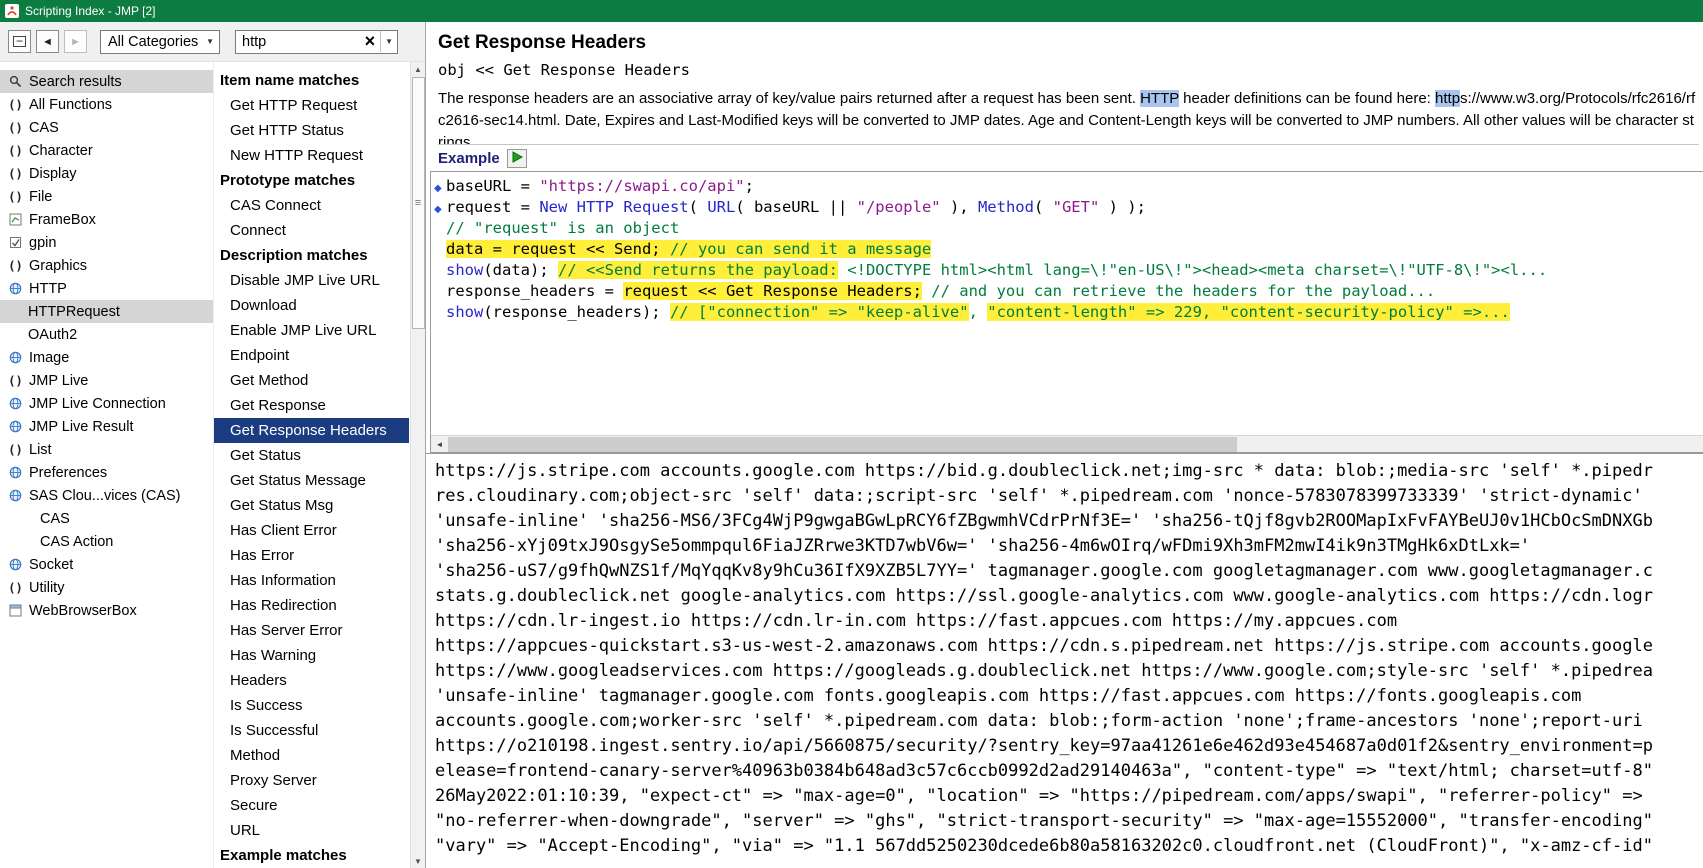 Image resolution: width=1703 pixels, height=868 pixels. Describe the element at coordinates (311, 305) in the screenshot. I see `results-item: Download` at that location.